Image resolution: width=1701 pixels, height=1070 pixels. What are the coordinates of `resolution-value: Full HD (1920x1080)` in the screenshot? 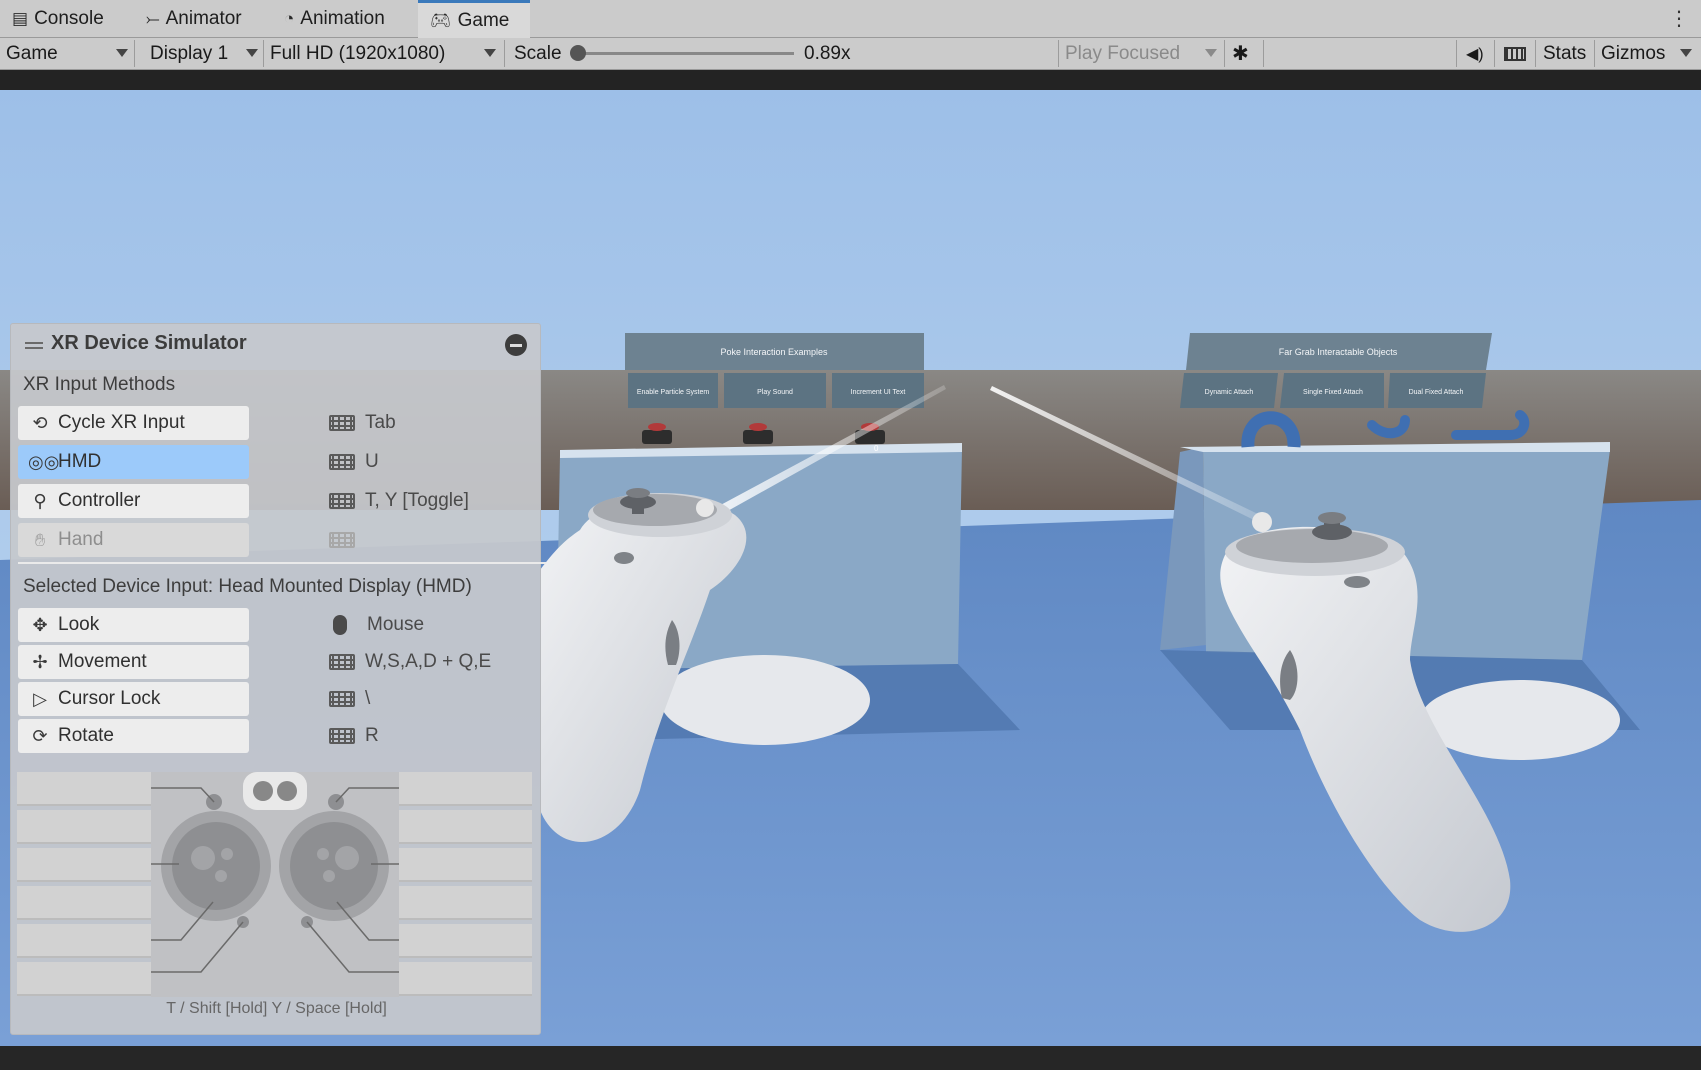 It's located at (358, 53).